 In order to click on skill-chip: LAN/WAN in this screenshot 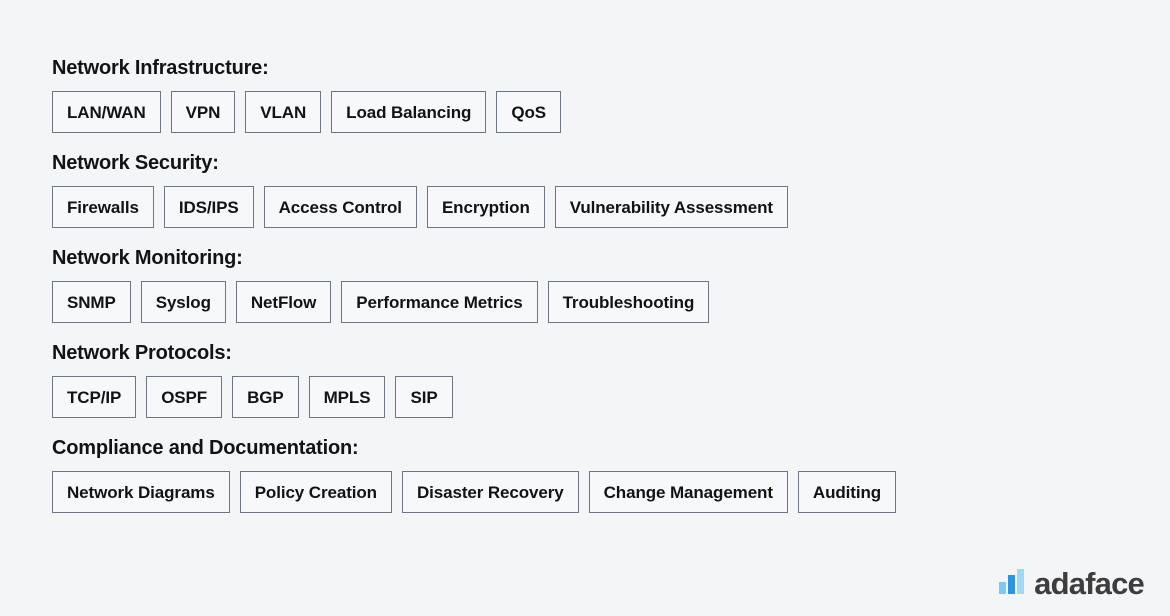, I will do `click(106, 112)`.